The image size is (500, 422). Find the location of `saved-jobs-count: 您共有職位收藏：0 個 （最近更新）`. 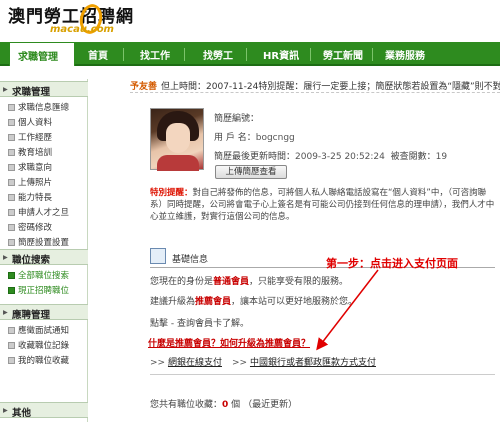

saved-jobs-count: 您共有職位收藏：0 個 （最近更新） is located at coordinates (224, 405).